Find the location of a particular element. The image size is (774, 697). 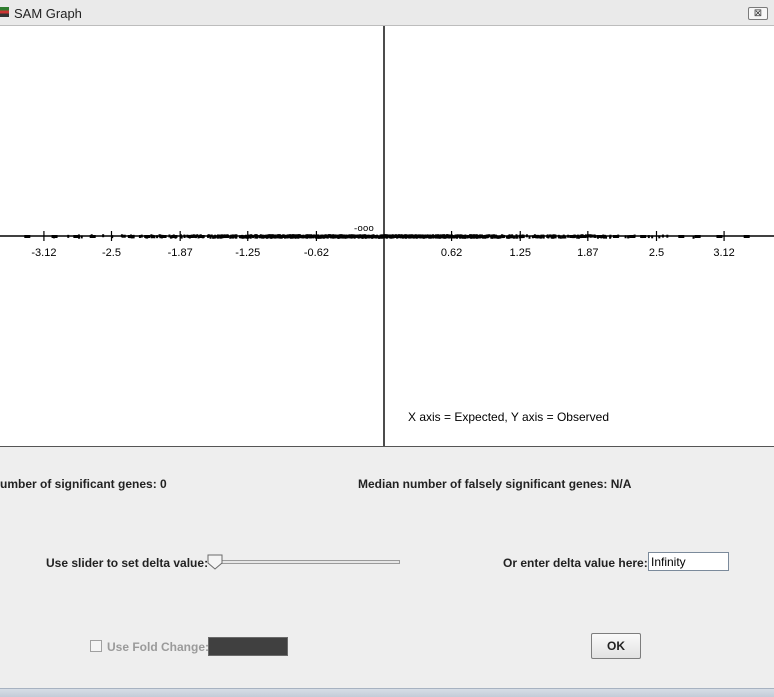

significant-genes-count: umber of significant genes: 0 is located at coordinates (83, 484).